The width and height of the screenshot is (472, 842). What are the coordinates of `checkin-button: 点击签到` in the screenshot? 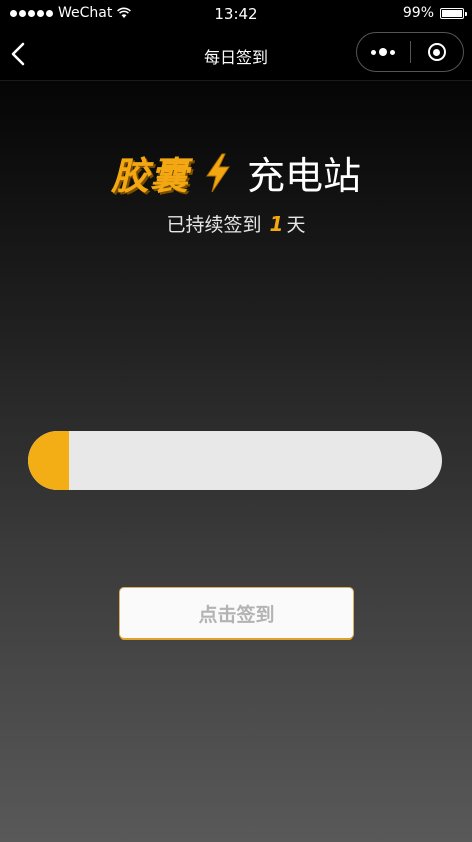 It's located at (236, 613).